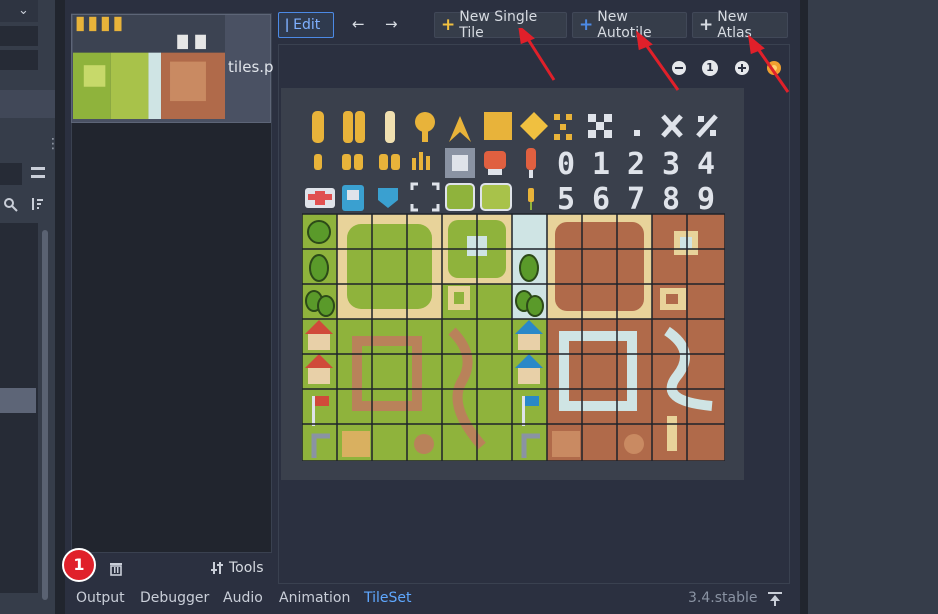  Describe the element at coordinates (775, 599) in the screenshot. I see `expand-panel-icon` at that location.